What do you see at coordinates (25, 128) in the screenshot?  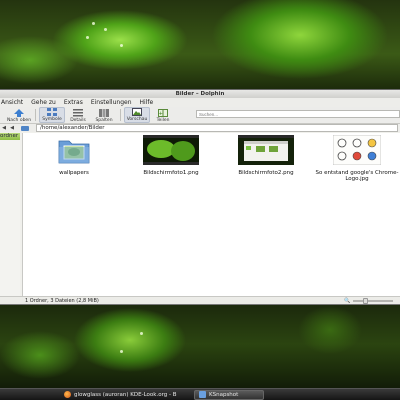 I see `home-folder-icon` at bounding box center [25, 128].